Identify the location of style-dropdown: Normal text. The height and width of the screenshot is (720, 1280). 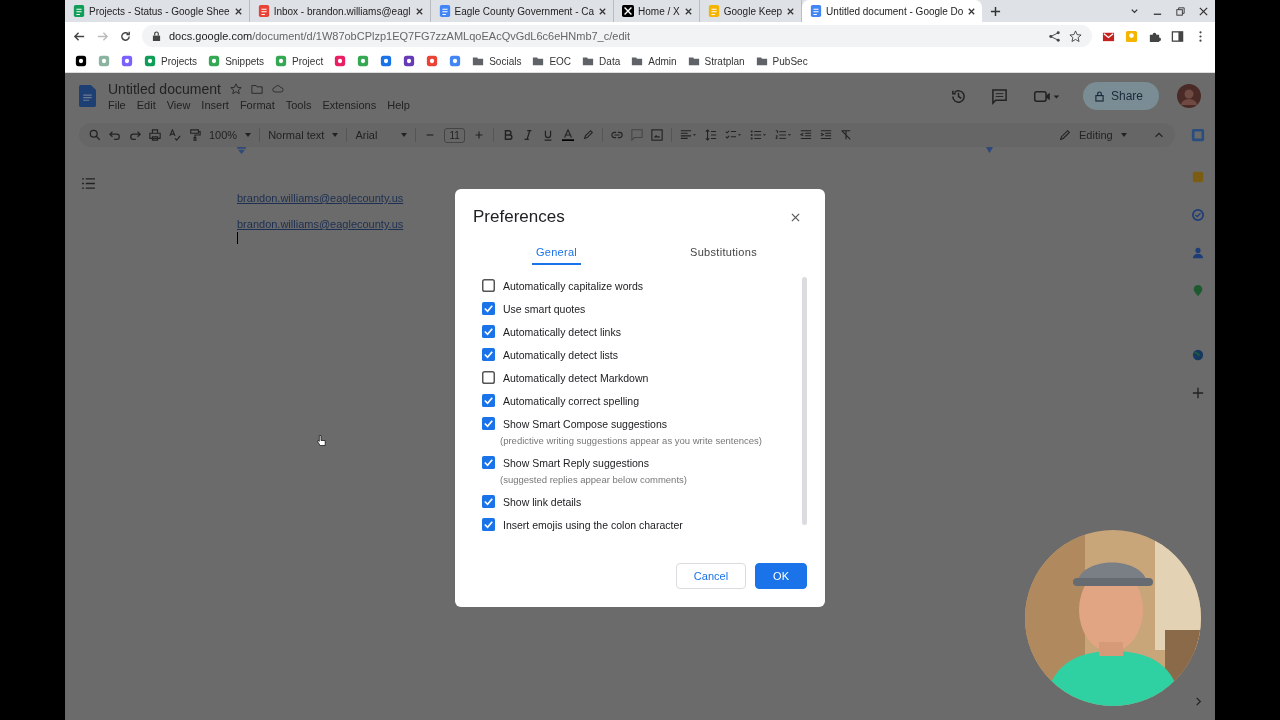
(303, 135).